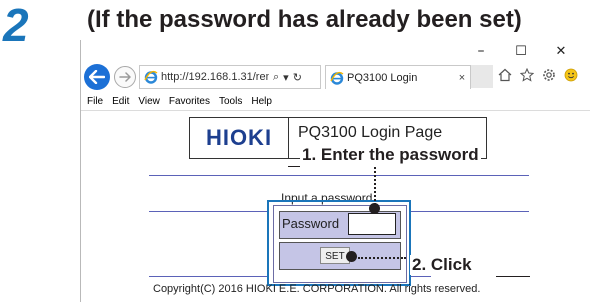 Image resolution: width=590 pixels, height=302 pixels. I want to click on chevron-down-icon: ▾, so click(286, 77).